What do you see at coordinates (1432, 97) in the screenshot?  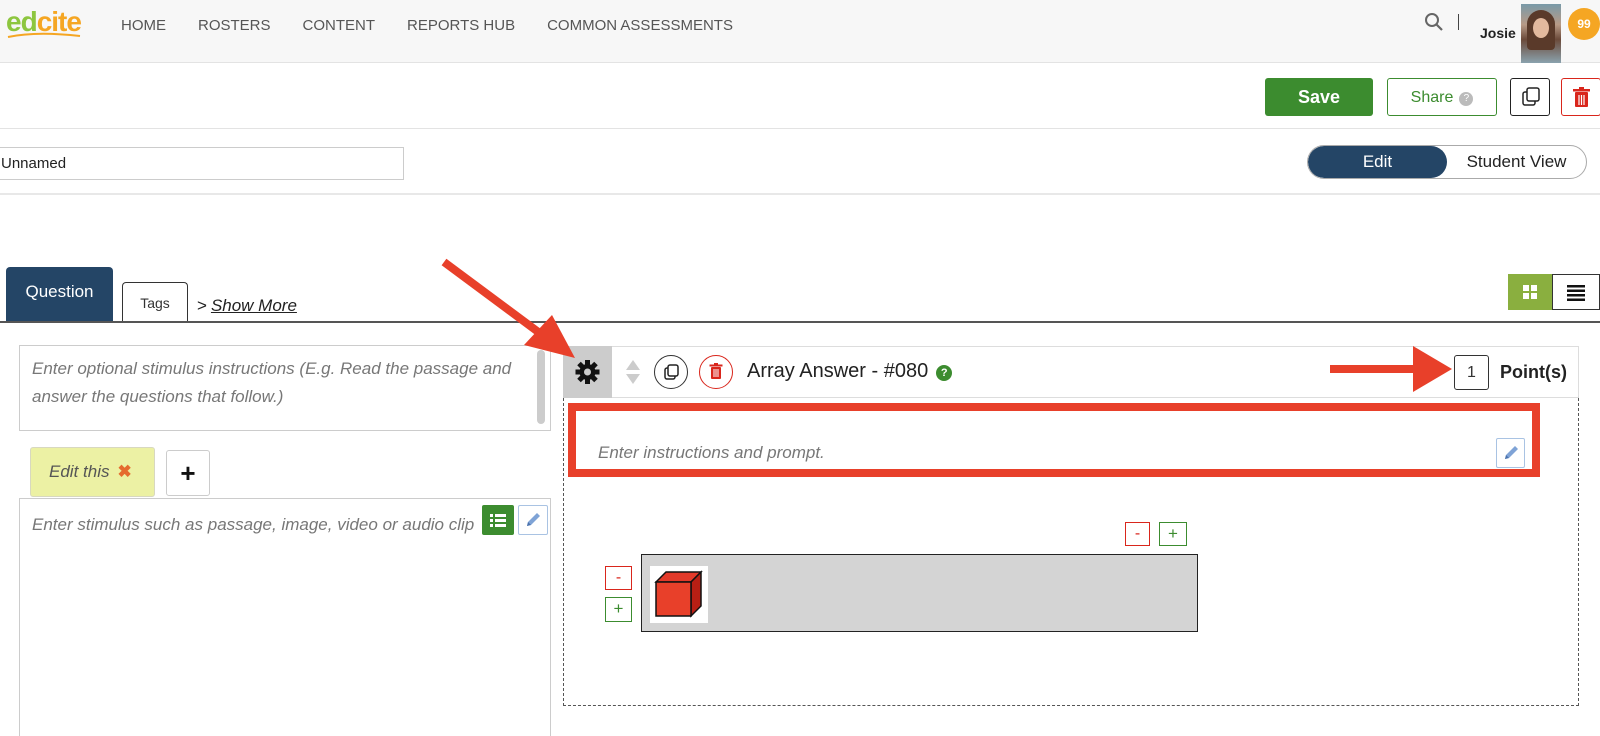 I see `share-label: Share` at bounding box center [1432, 97].